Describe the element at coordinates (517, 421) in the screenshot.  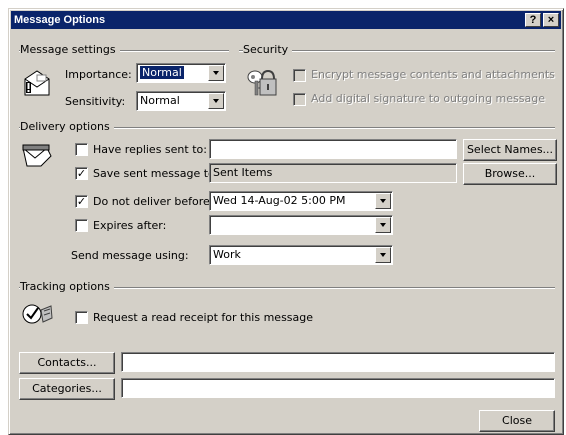
I see `close-button: Close` at that location.